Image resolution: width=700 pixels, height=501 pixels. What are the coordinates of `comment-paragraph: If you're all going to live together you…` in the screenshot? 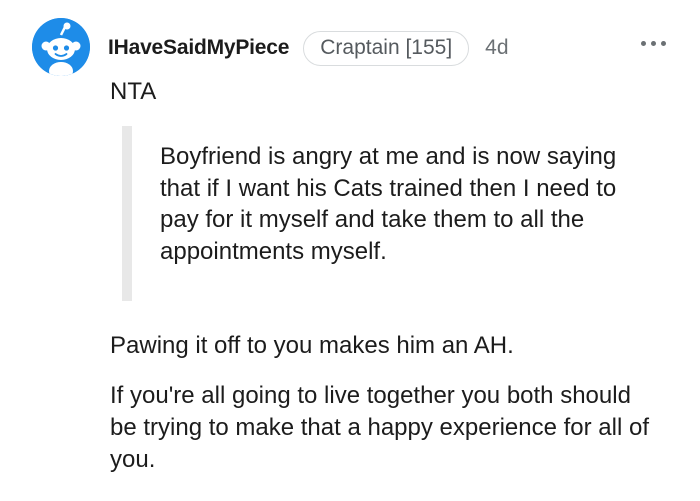 It's located at (379, 427).